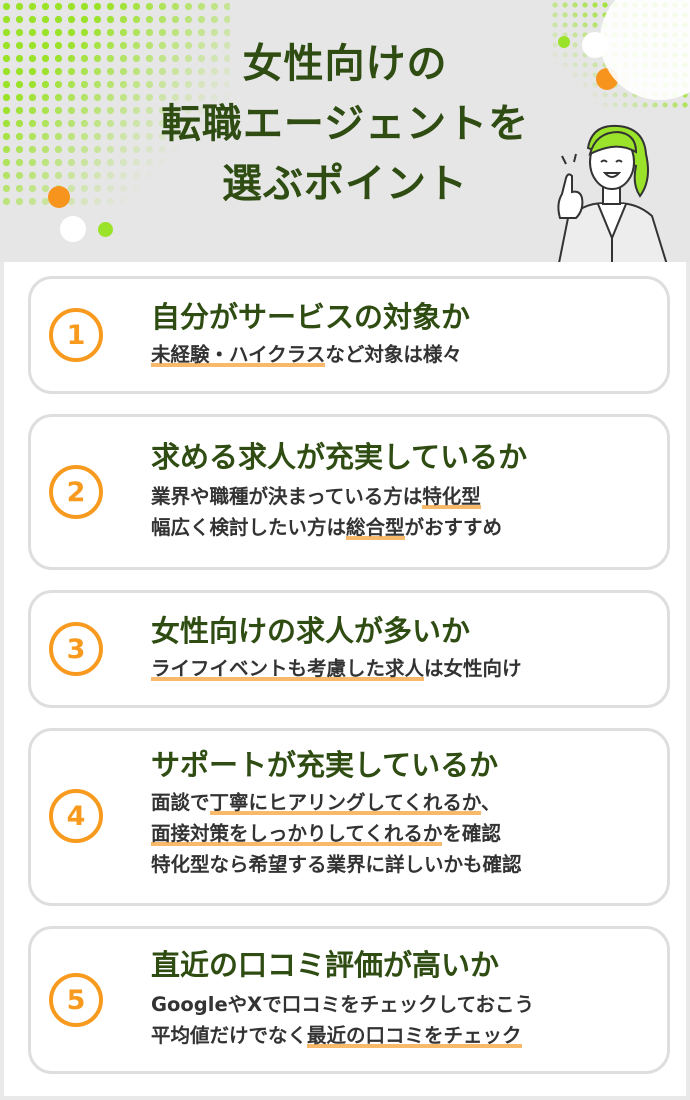 This screenshot has width=690, height=1100. Describe the element at coordinates (473, 668) in the screenshot. I see `description-text: は女性向け` at that location.